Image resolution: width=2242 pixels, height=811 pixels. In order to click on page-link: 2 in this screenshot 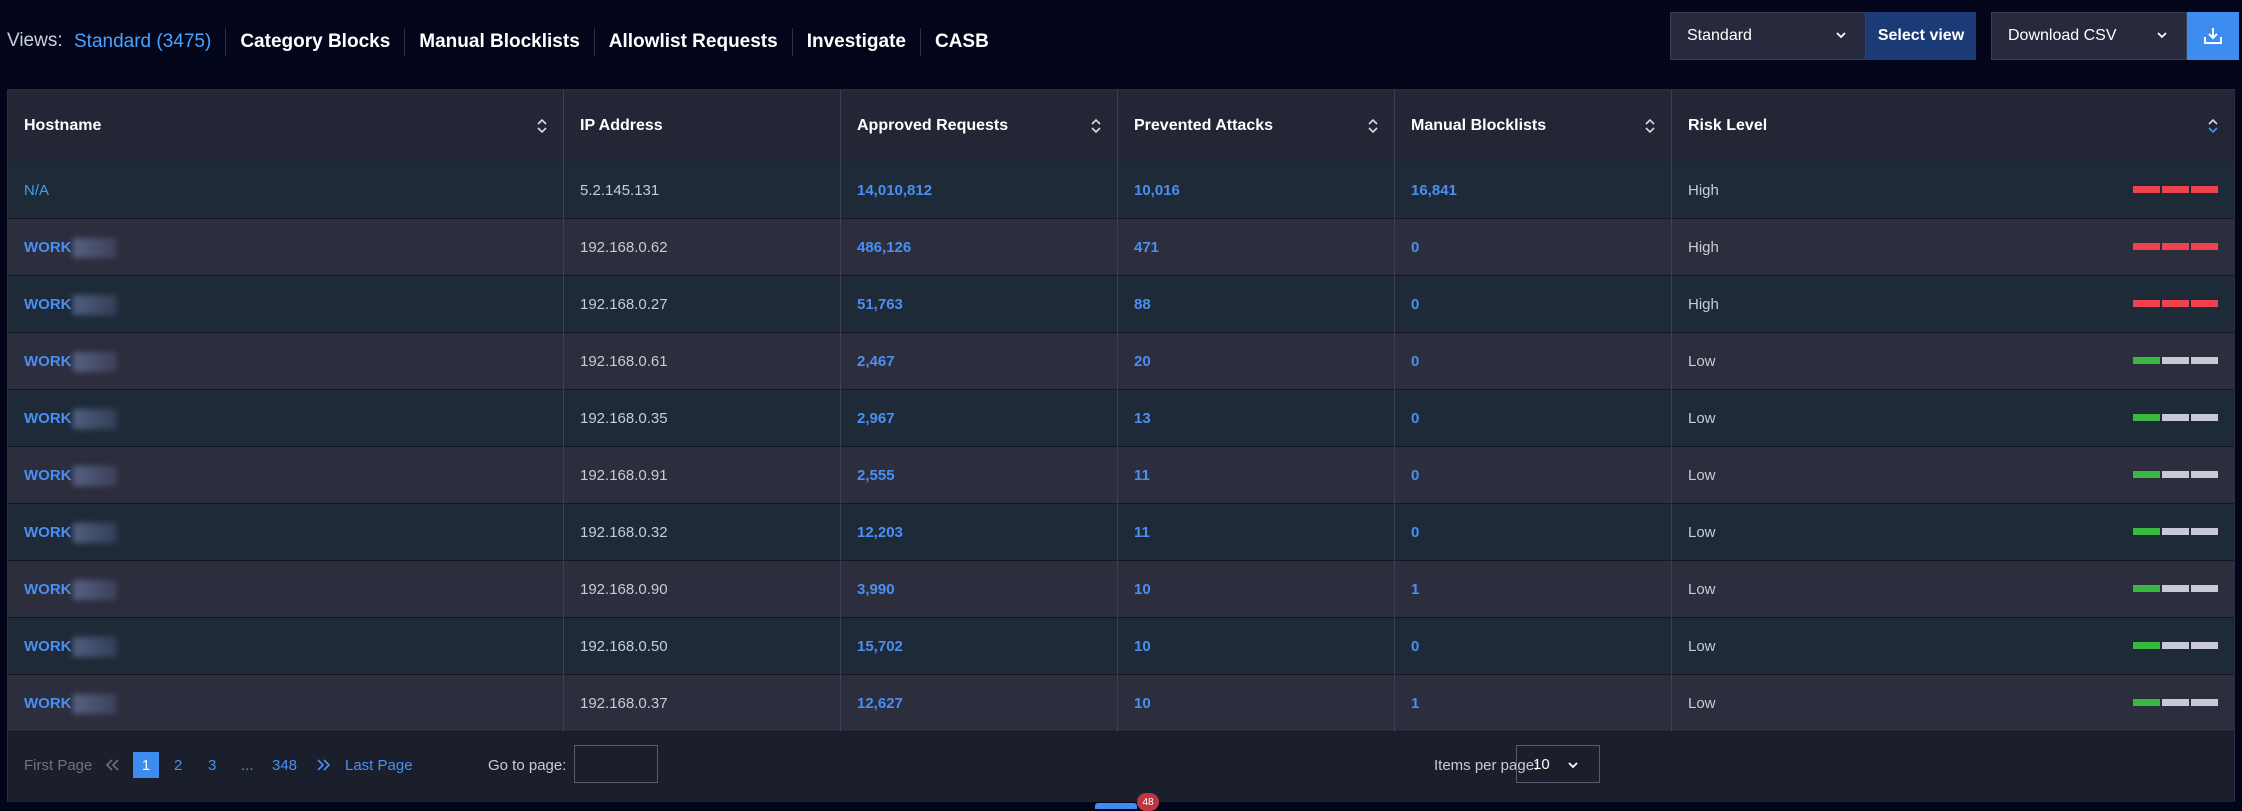, I will do `click(178, 765)`.